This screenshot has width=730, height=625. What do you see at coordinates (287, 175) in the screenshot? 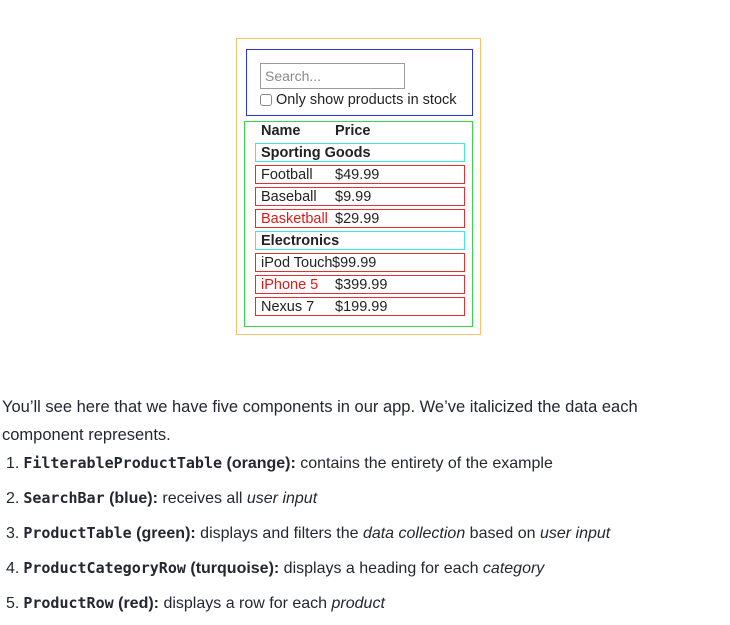
I see `product-name: Football` at bounding box center [287, 175].